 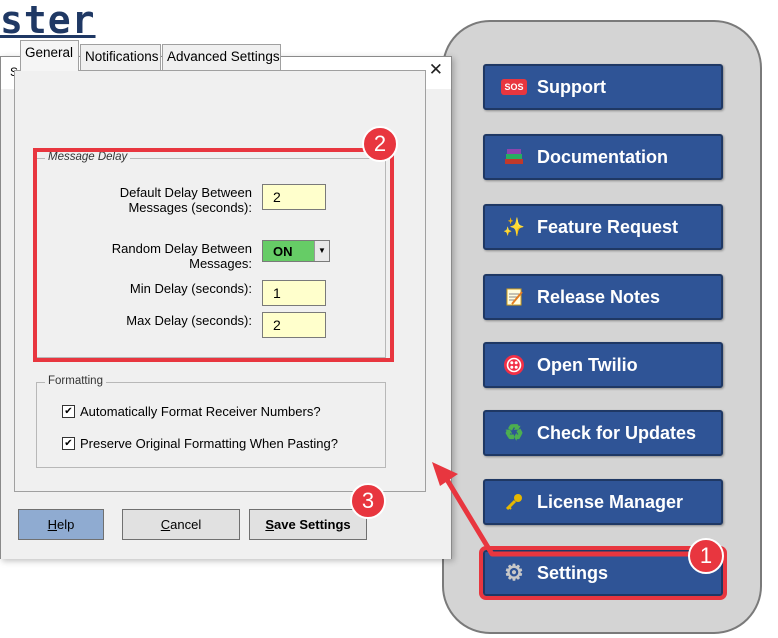 I want to click on step-badge-1: 1, so click(x=706, y=556).